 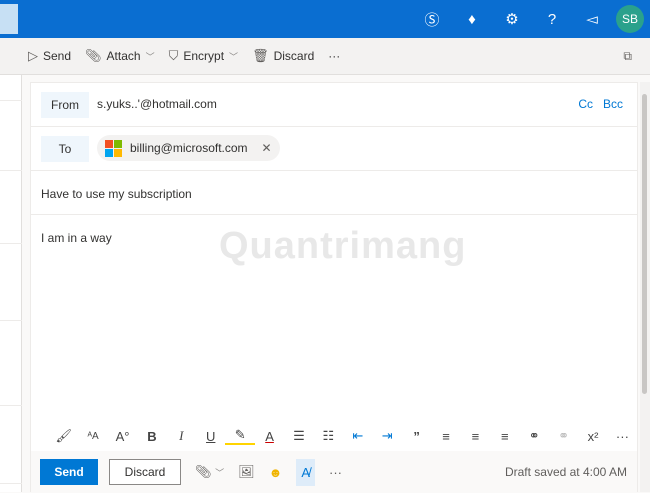 What do you see at coordinates (269, 436) in the screenshot?
I see `font-color-icon: A` at bounding box center [269, 436].